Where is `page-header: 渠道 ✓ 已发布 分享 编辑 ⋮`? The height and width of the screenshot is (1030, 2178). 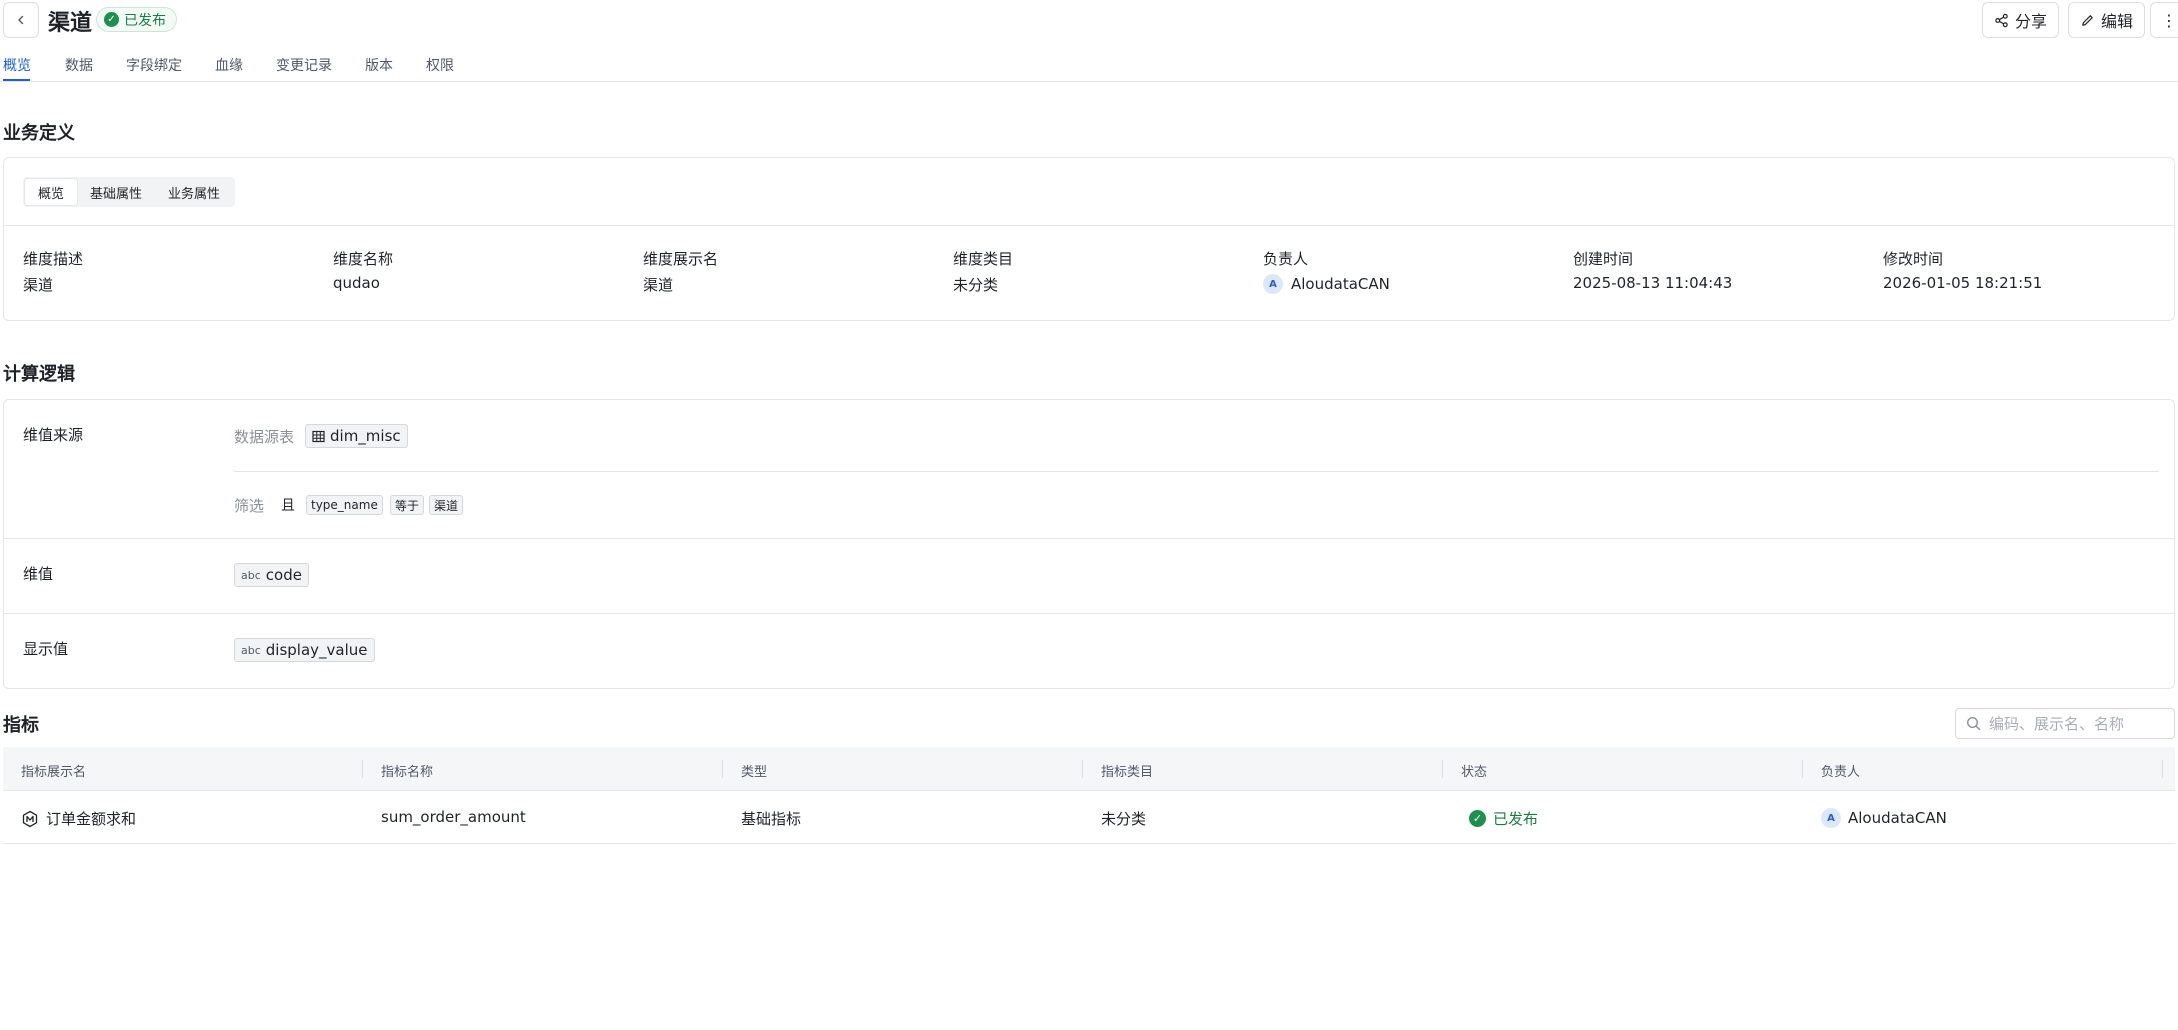 page-header: 渠道 ✓ 已发布 分享 编辑 ⋮ is located at coordinates (1089, 20).